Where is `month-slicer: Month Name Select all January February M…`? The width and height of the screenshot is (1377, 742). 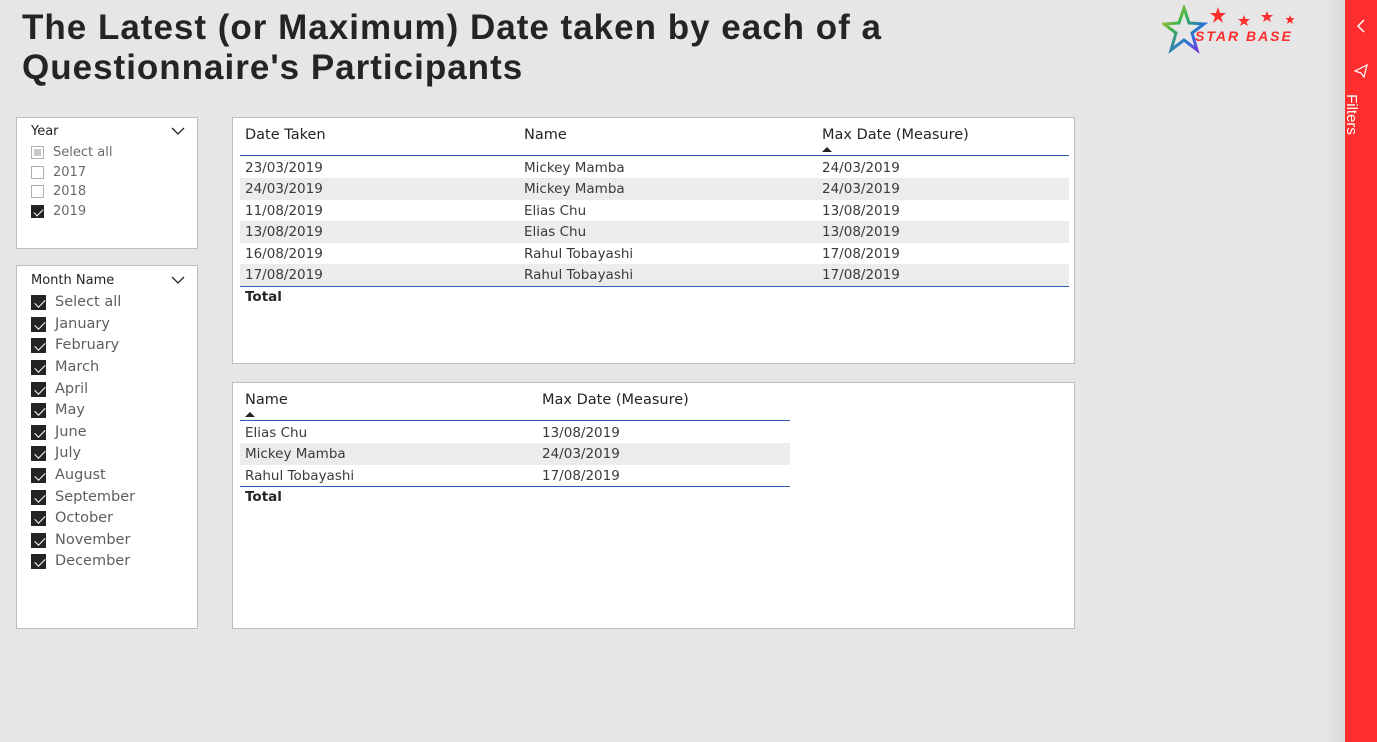 month-slicer: Month Name Select all January February M… is located at coordinates (107, 447).